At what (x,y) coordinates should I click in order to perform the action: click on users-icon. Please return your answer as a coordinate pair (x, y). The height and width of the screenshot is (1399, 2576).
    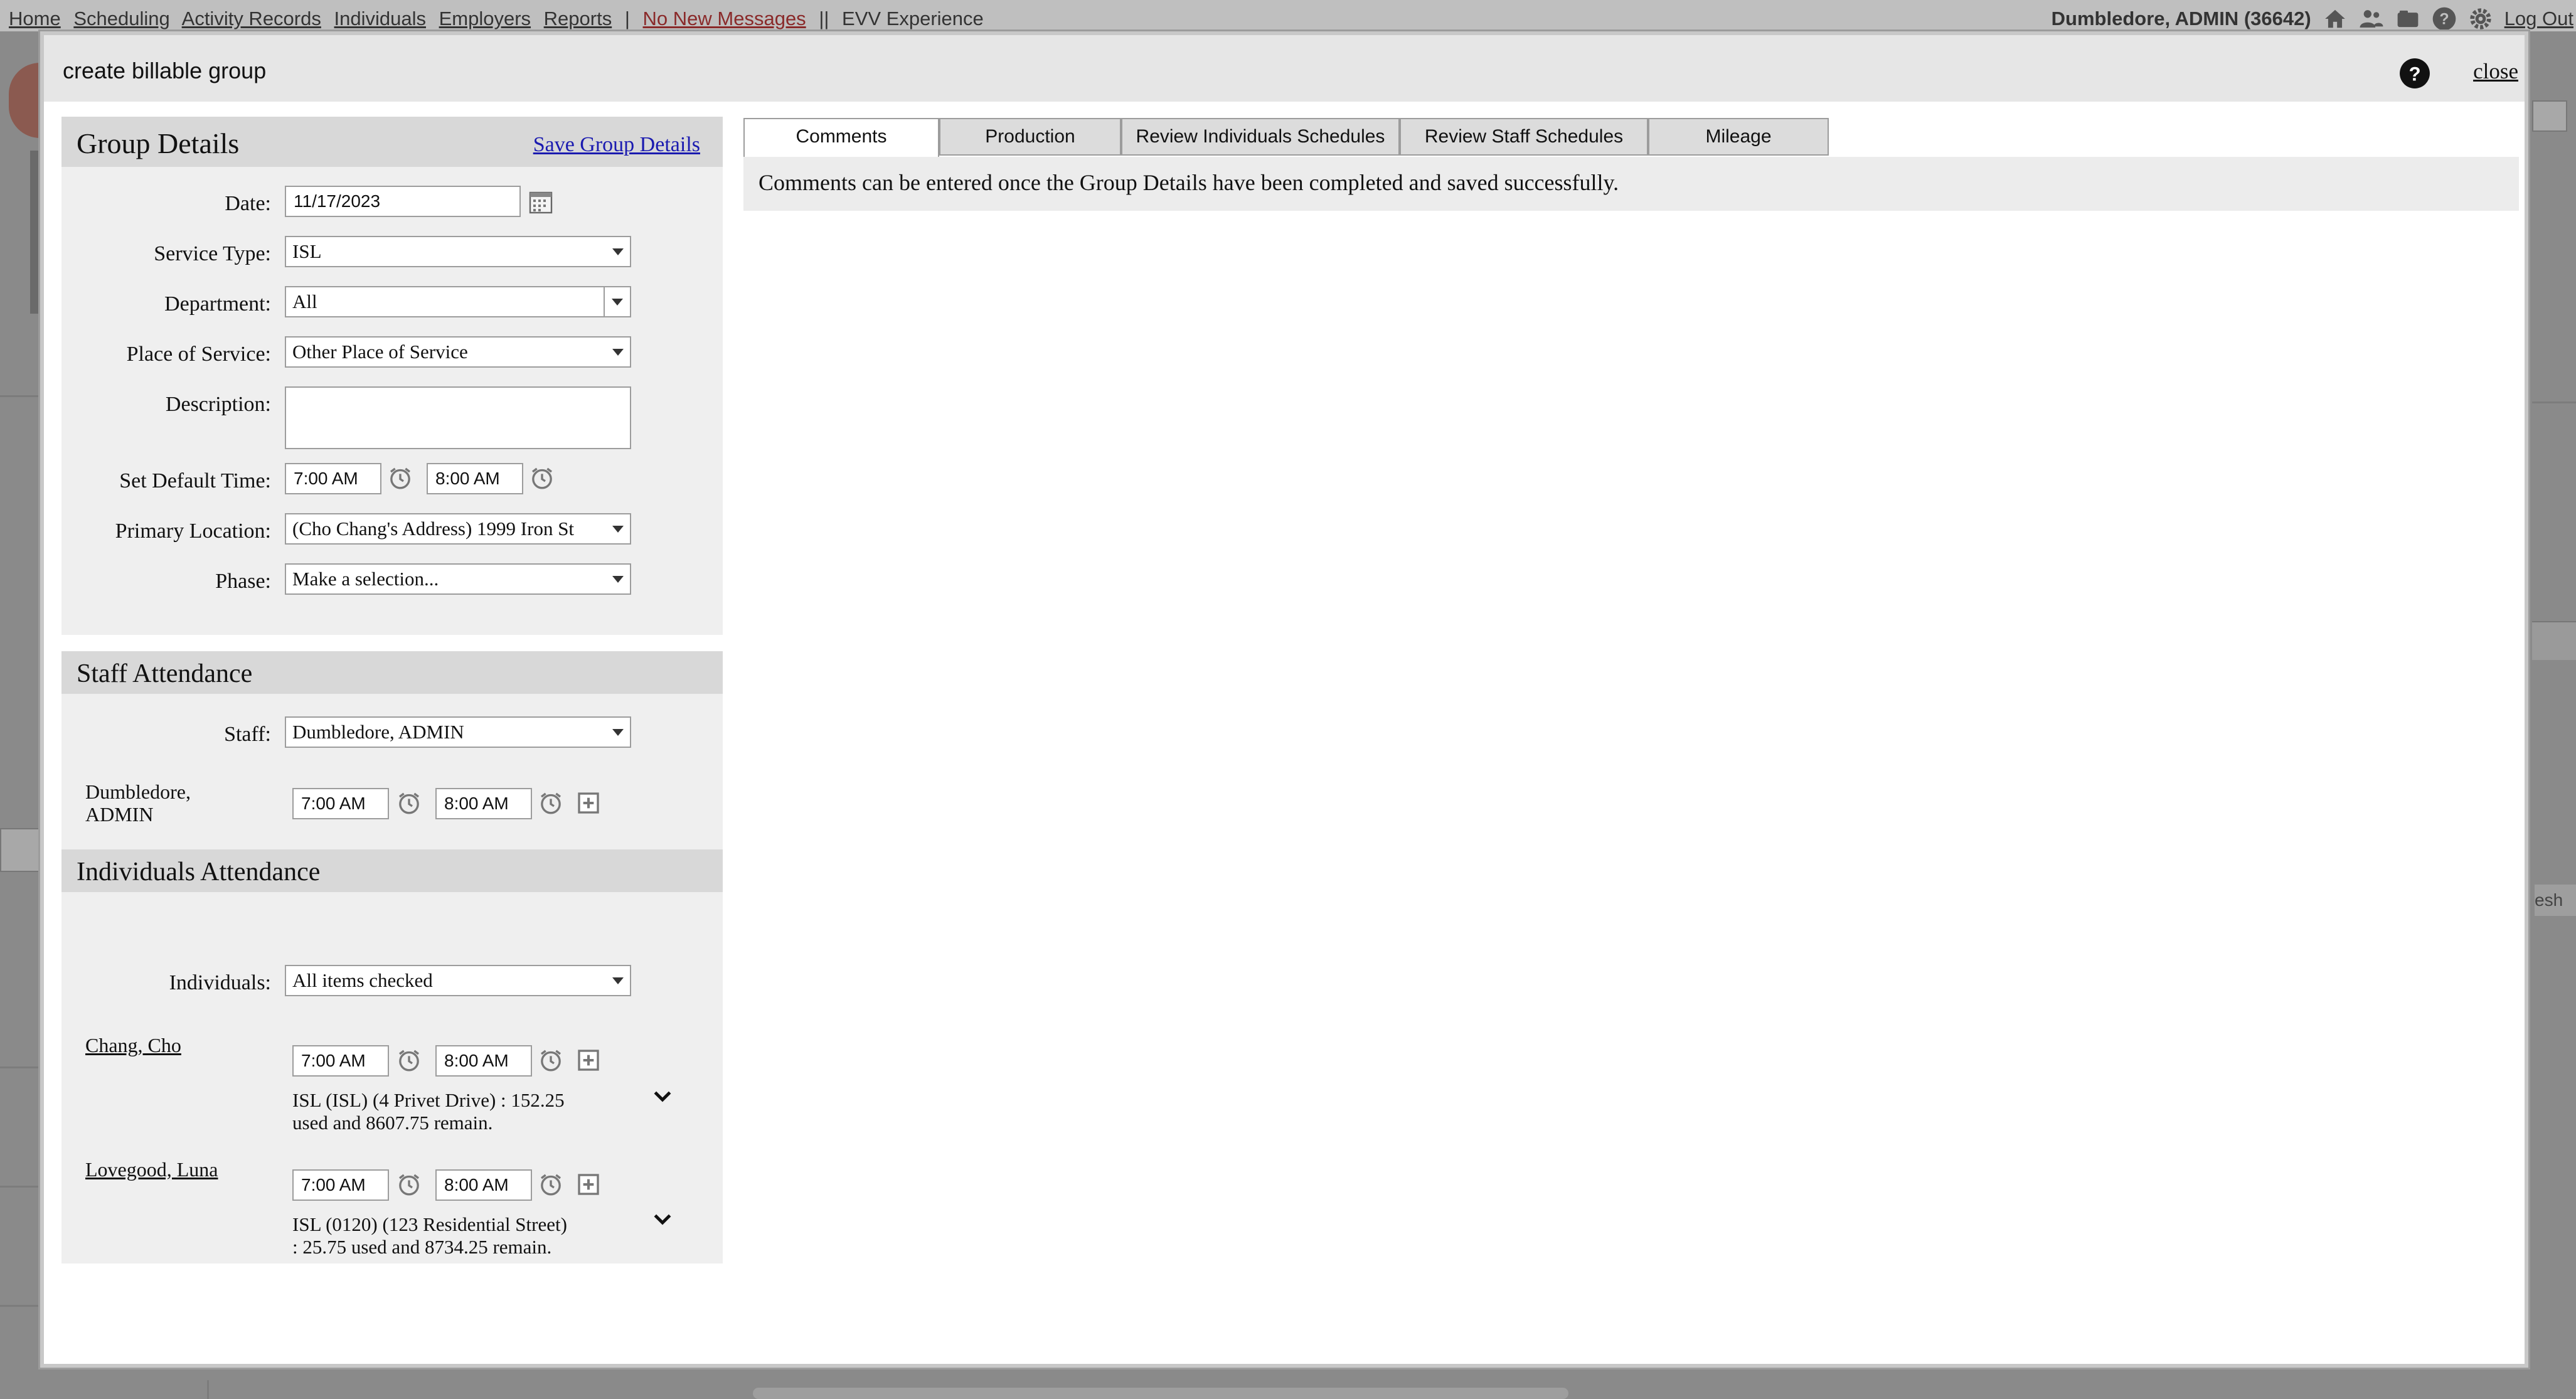
    Looking at the image, I should click on (2371, 18).